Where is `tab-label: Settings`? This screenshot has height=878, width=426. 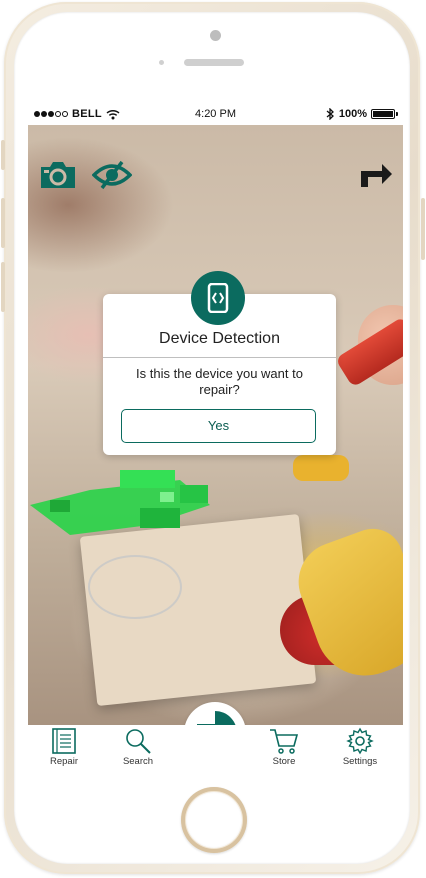 tab-label: Settings is located at coordinates (360, 761).